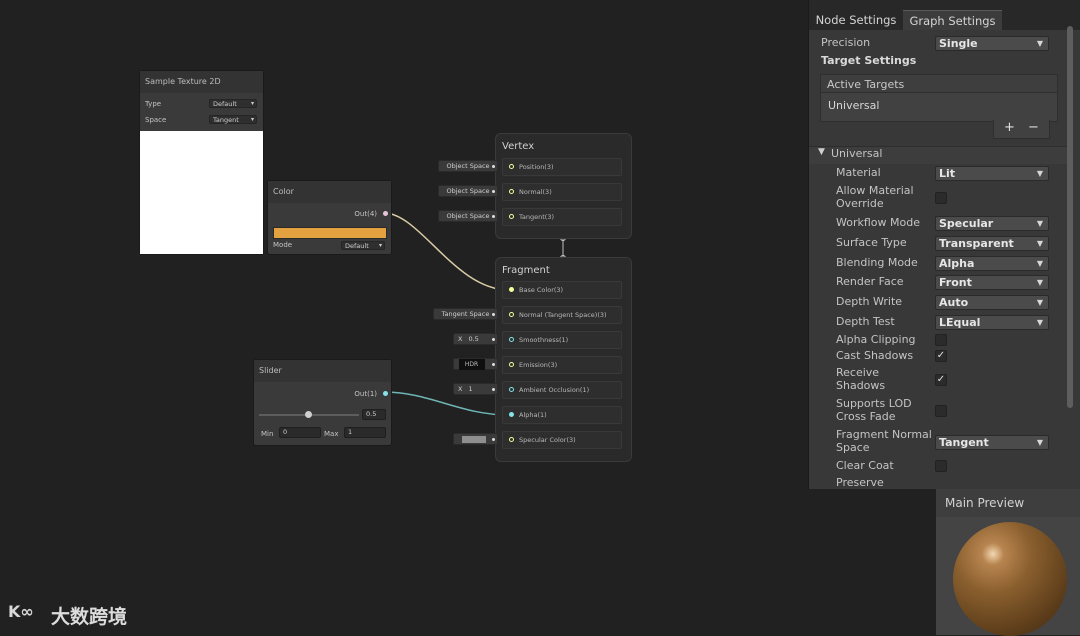 Image resolution: width=1080 pixels, height=636 pixels. What do you see at coordinates (941, 340) in the screenshot?
I see `alpha-clipping-checkbox` at bounding box center [941, 340].